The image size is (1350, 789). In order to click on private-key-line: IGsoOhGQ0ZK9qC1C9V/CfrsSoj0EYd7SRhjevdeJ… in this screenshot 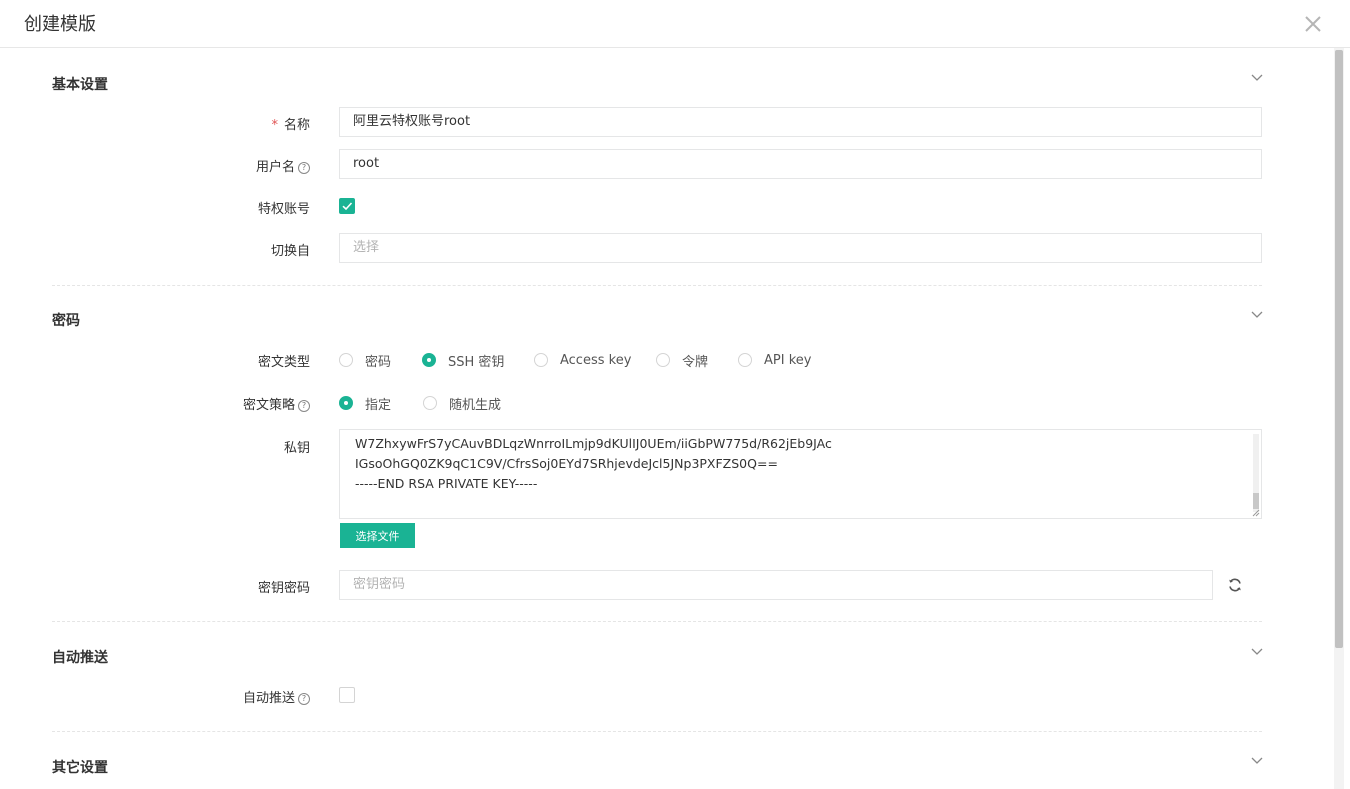, I will do `click(566, 463)`.